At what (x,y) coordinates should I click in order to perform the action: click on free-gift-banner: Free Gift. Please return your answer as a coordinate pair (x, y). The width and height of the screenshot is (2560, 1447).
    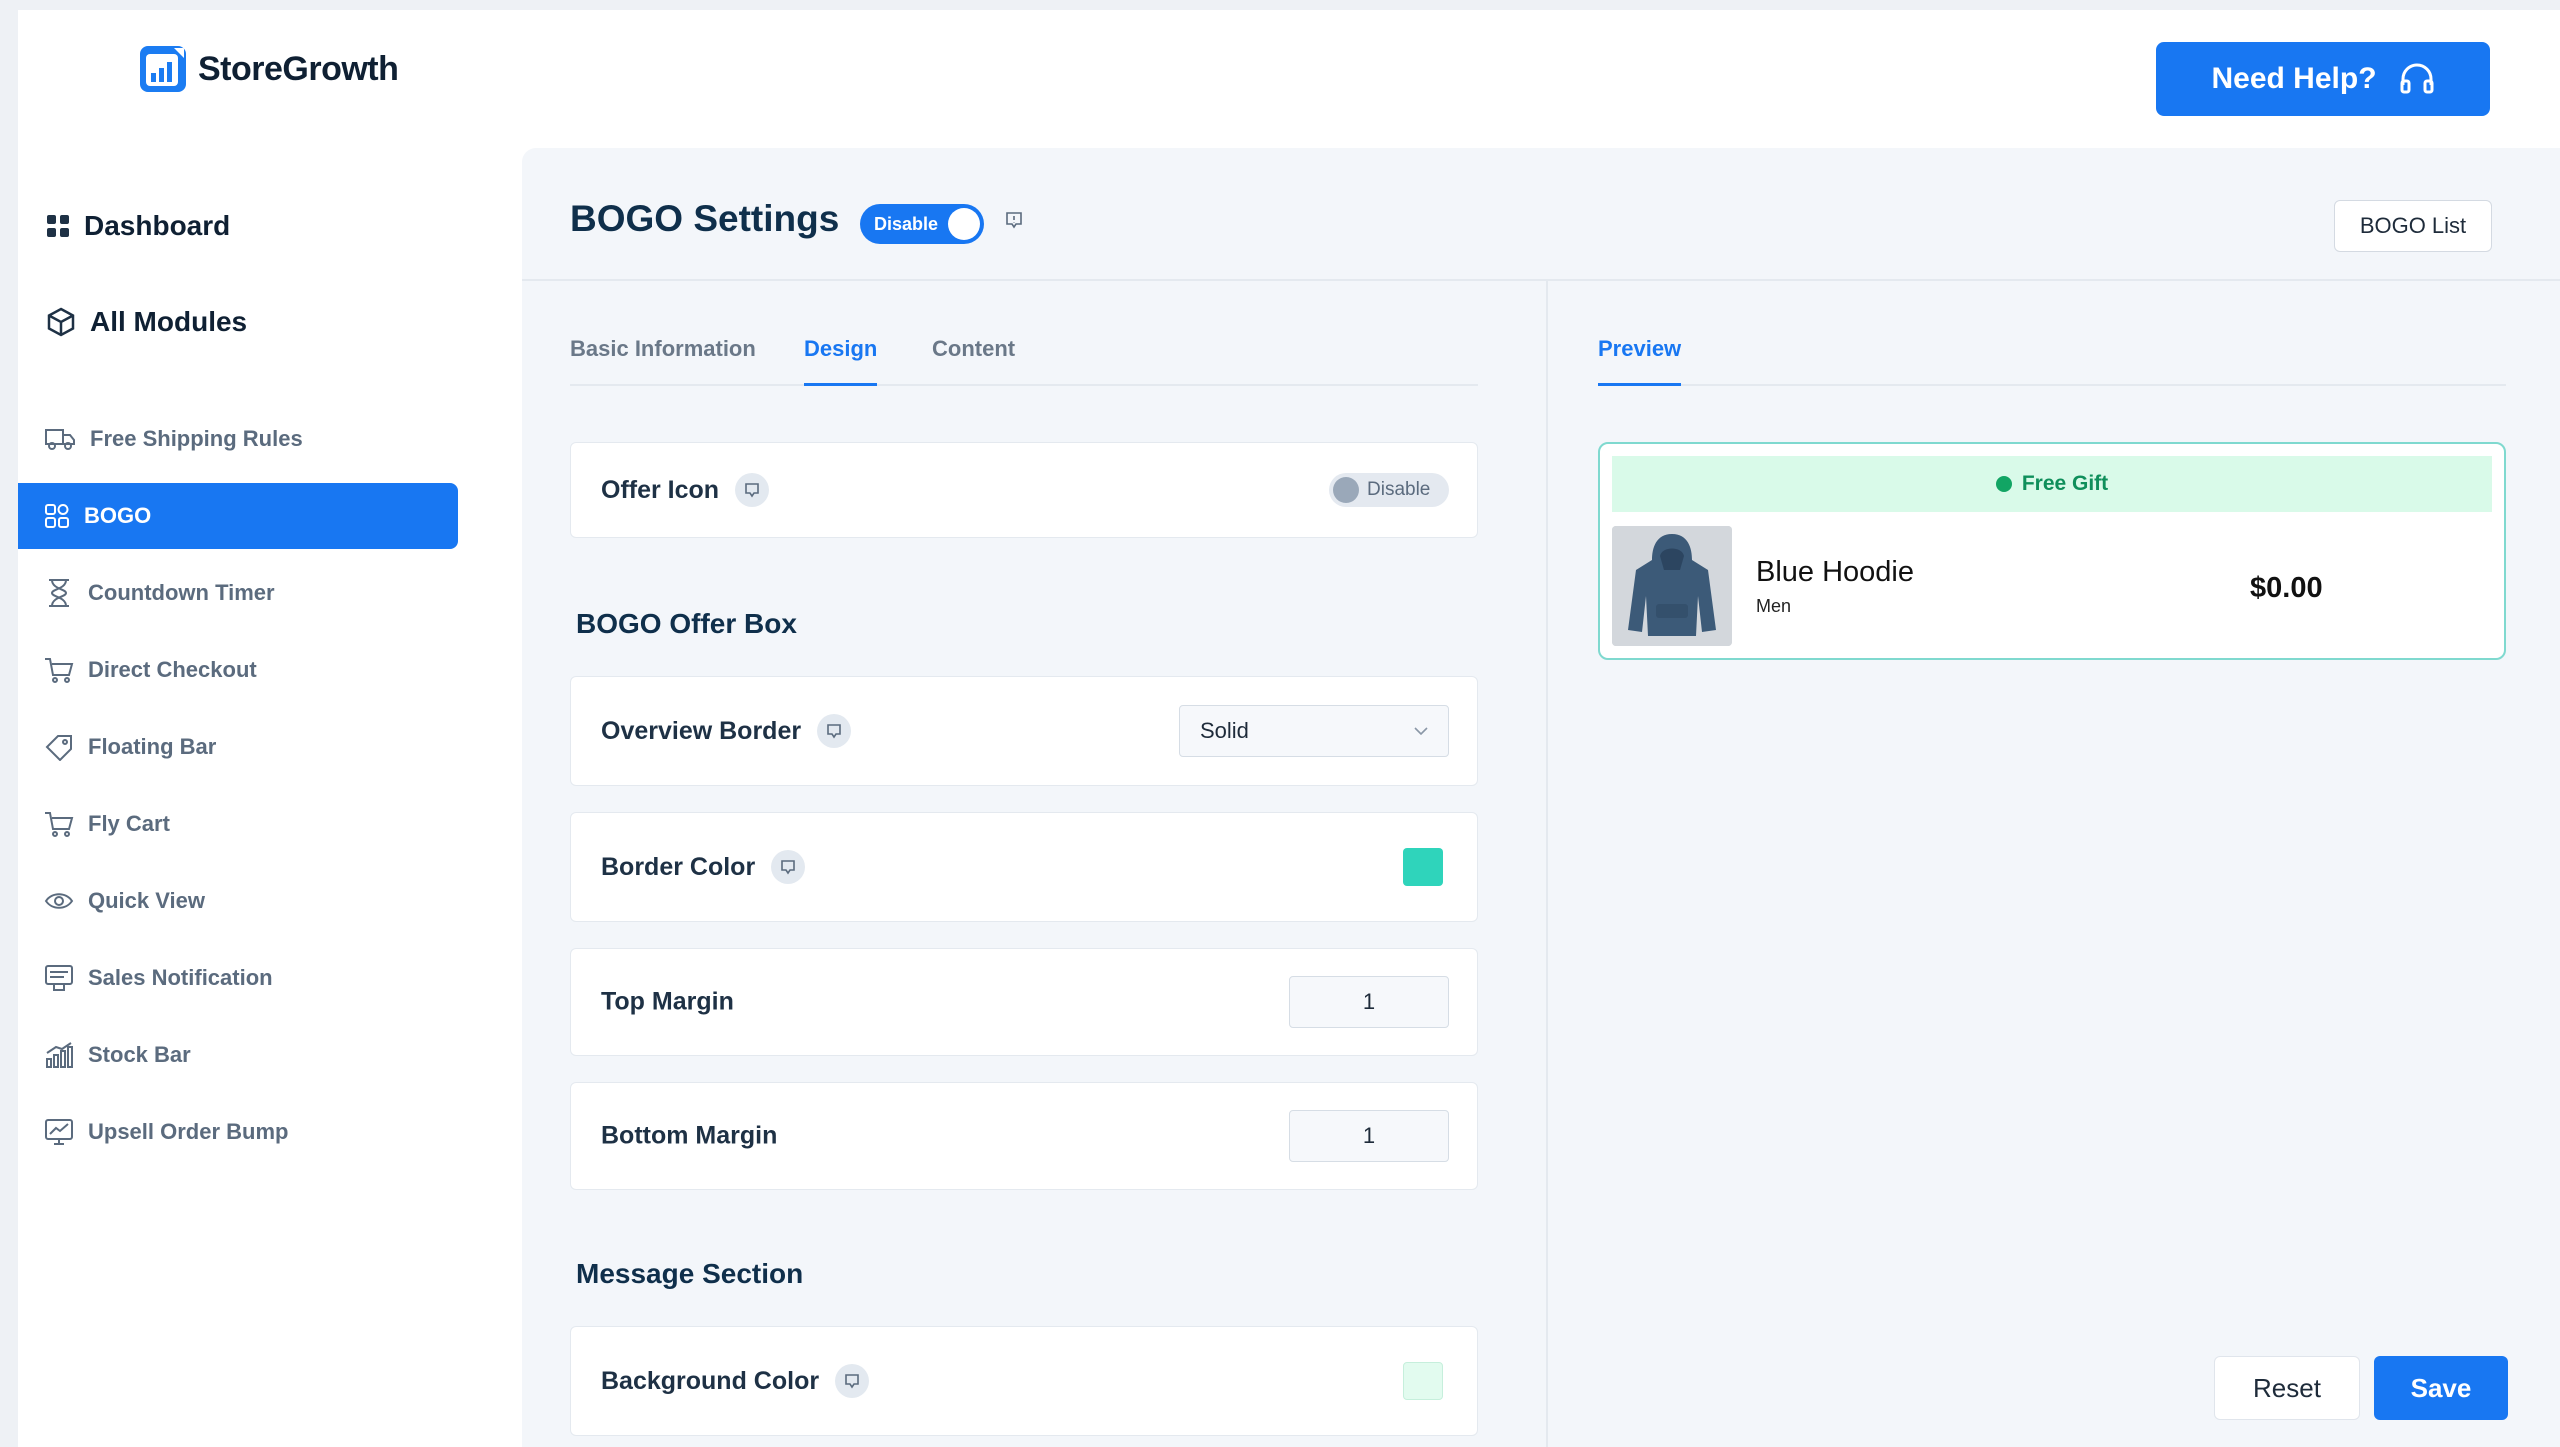
    Looking at the image, I should click on (2052, 484).